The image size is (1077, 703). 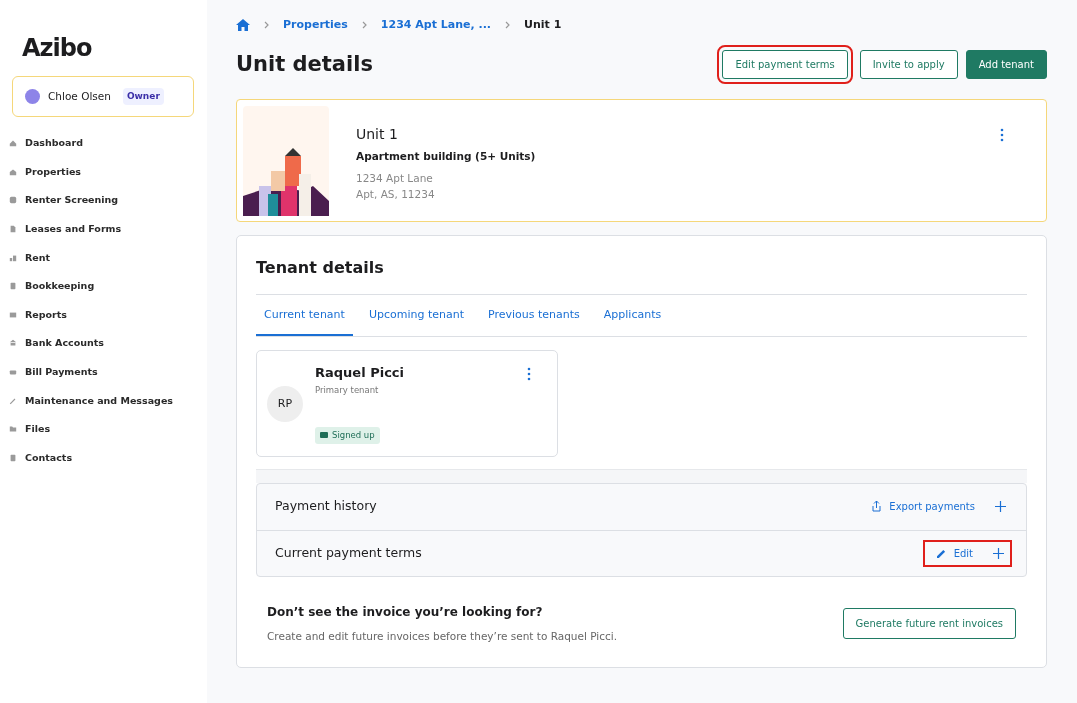 What do you see at coordinates (324, 435) in the screenshot?
I see `envelope-icon` at bounding box center [324, 435].